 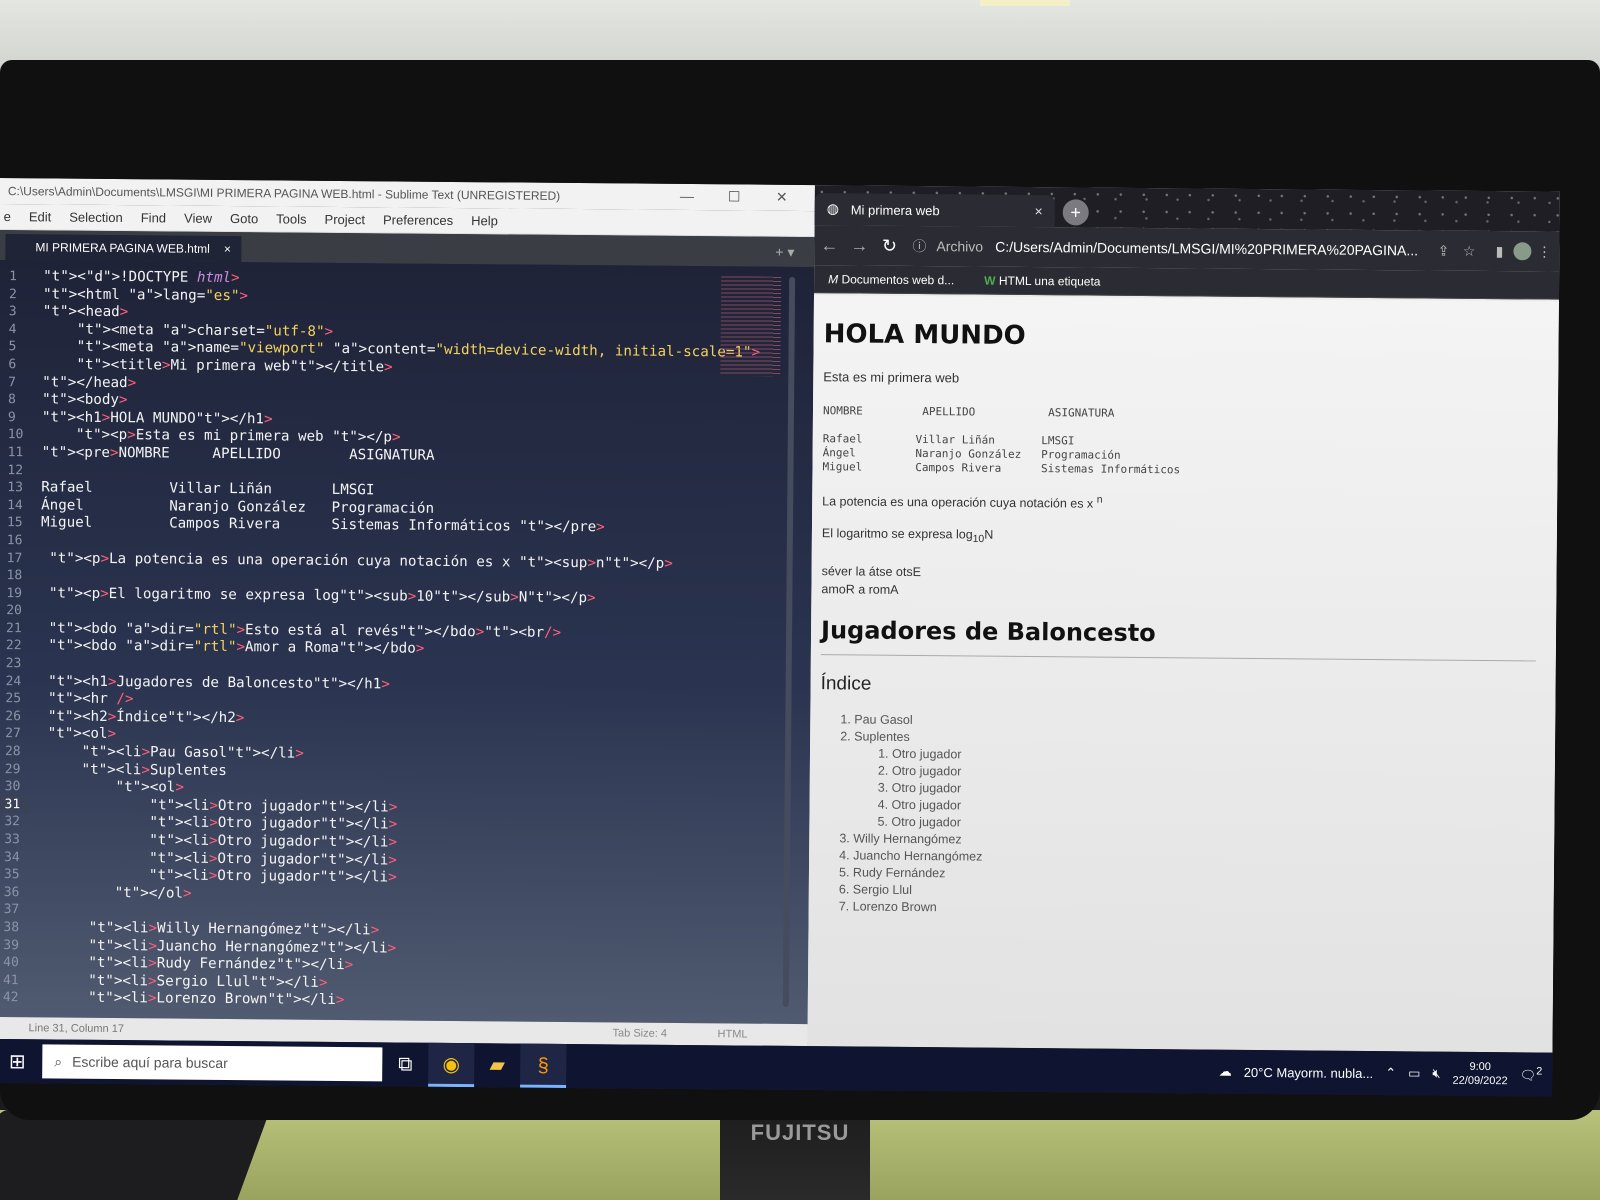 I want to click on line-number: 14, so click(x=15, y=505).